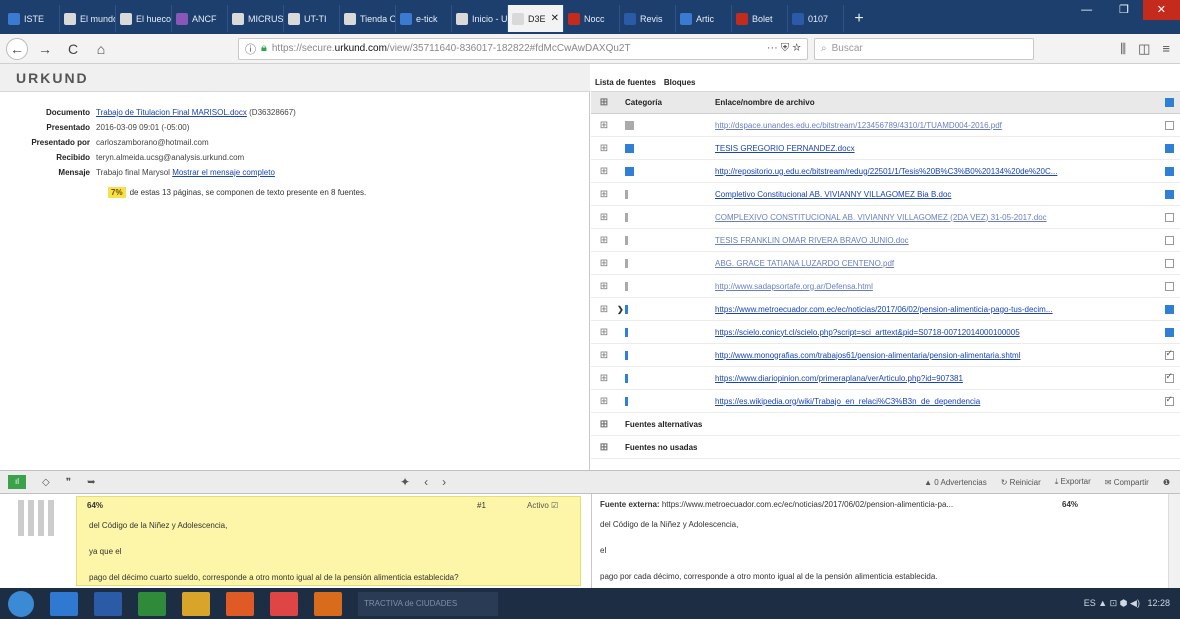 This screenshot has height=619, width=1180. Describe the element at coordinates (670, 102) in the screenshot. I see `category-column-header: Categoría` at that location.